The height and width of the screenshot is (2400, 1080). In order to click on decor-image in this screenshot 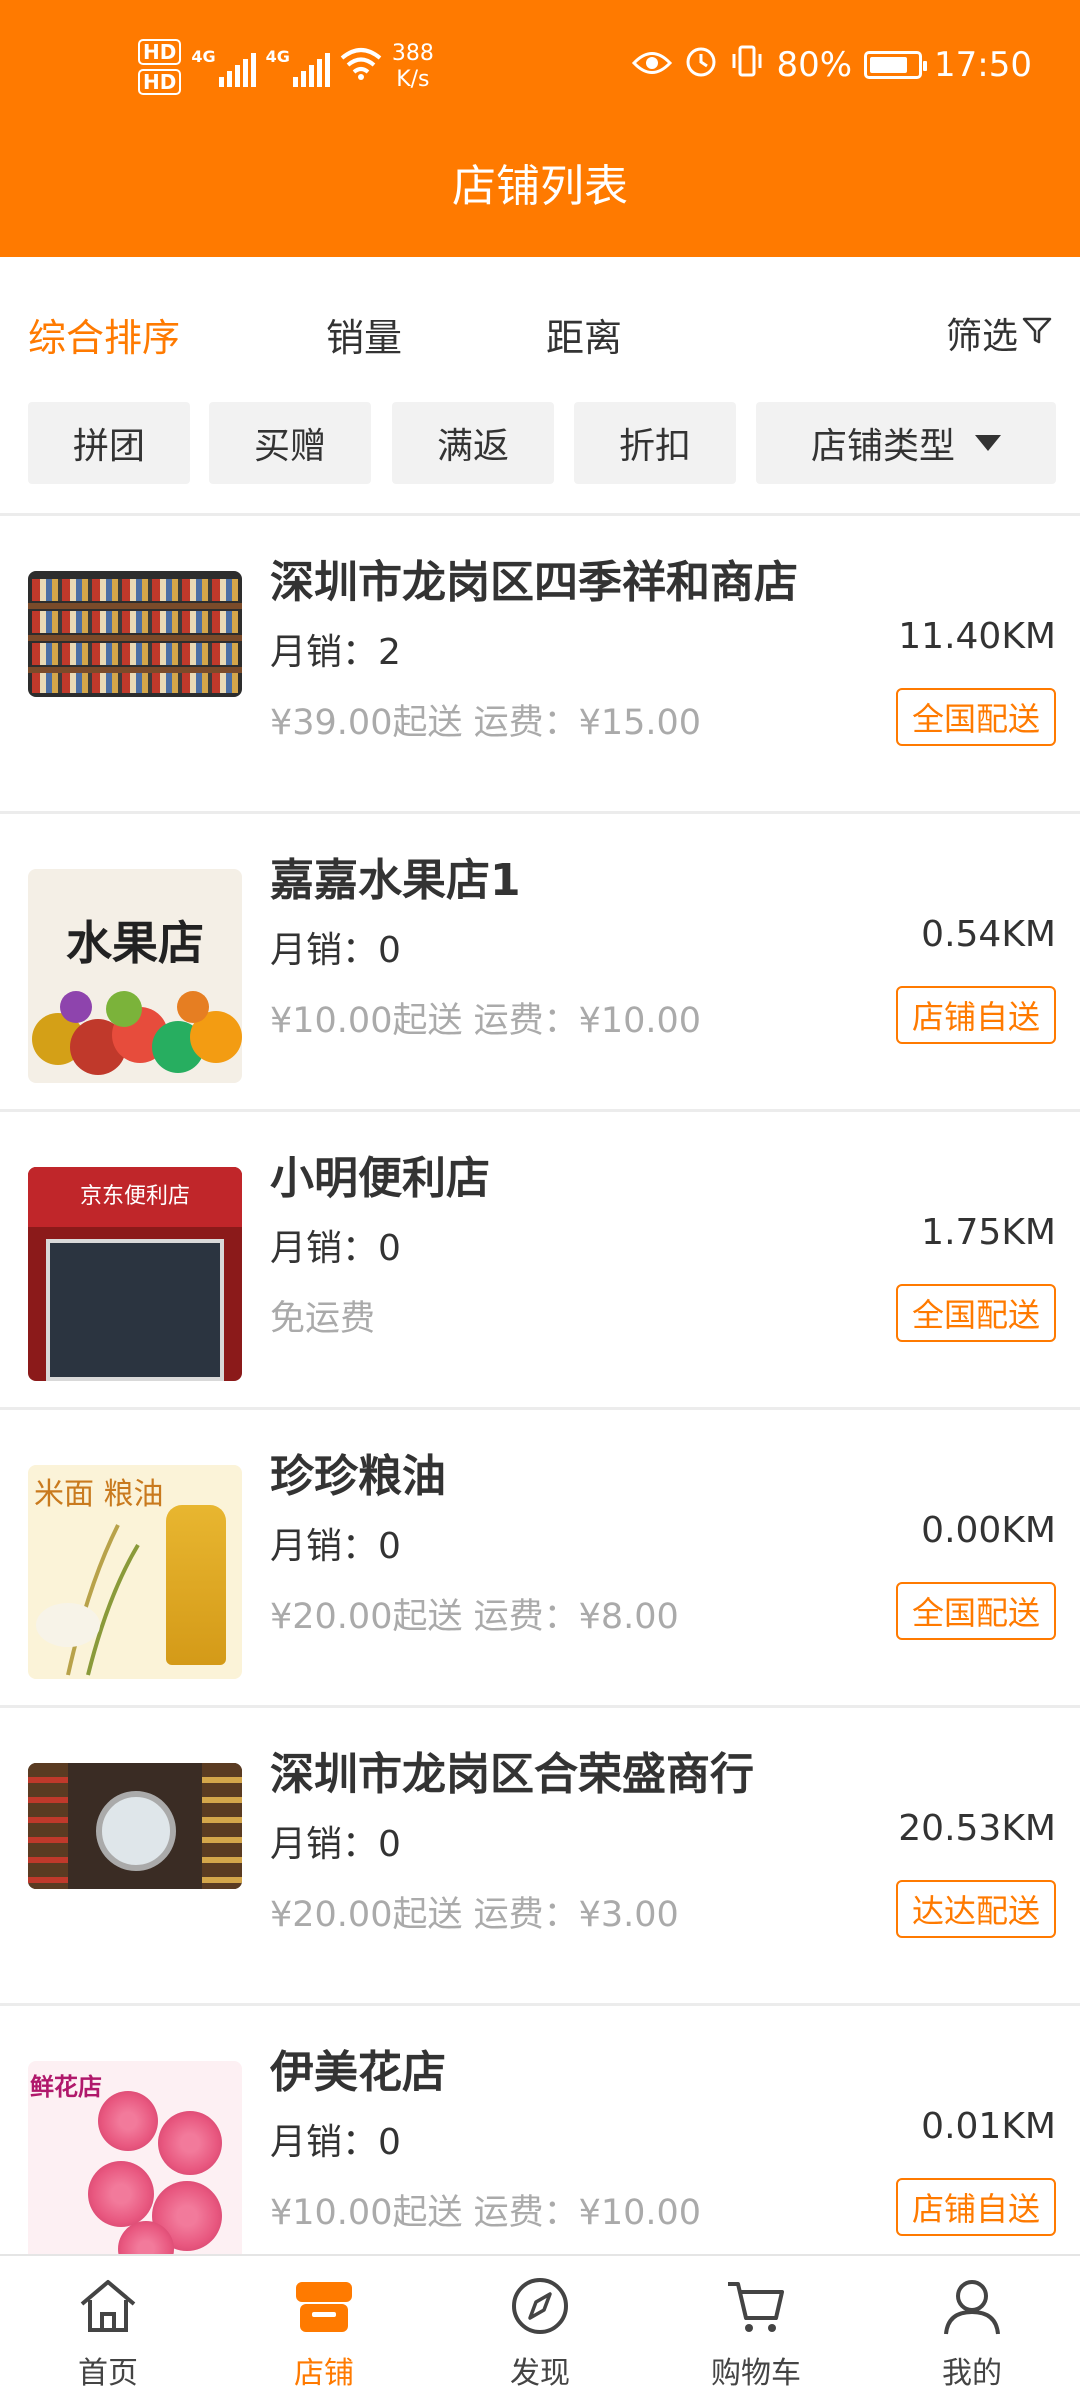, I will do `click(136, 1831)`.